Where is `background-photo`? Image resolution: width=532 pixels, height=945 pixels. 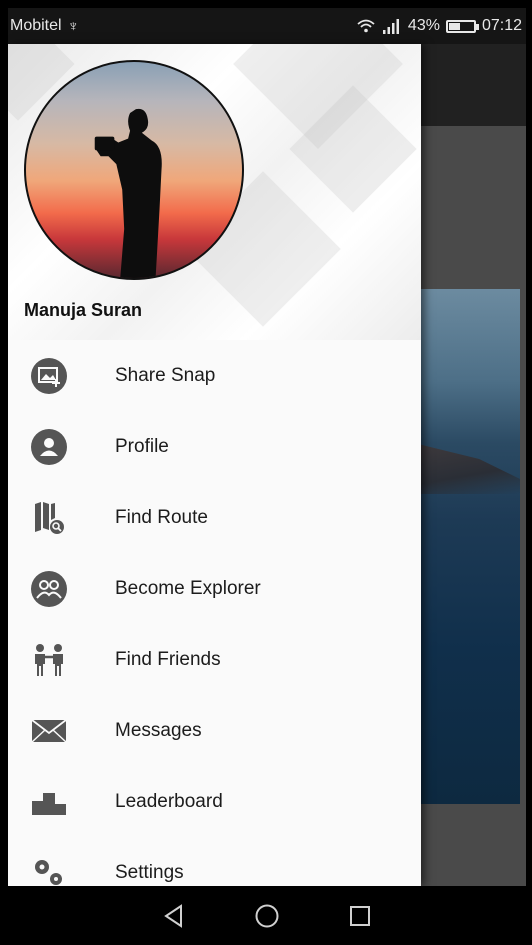
background-photo is located at coordinates (469, 546).